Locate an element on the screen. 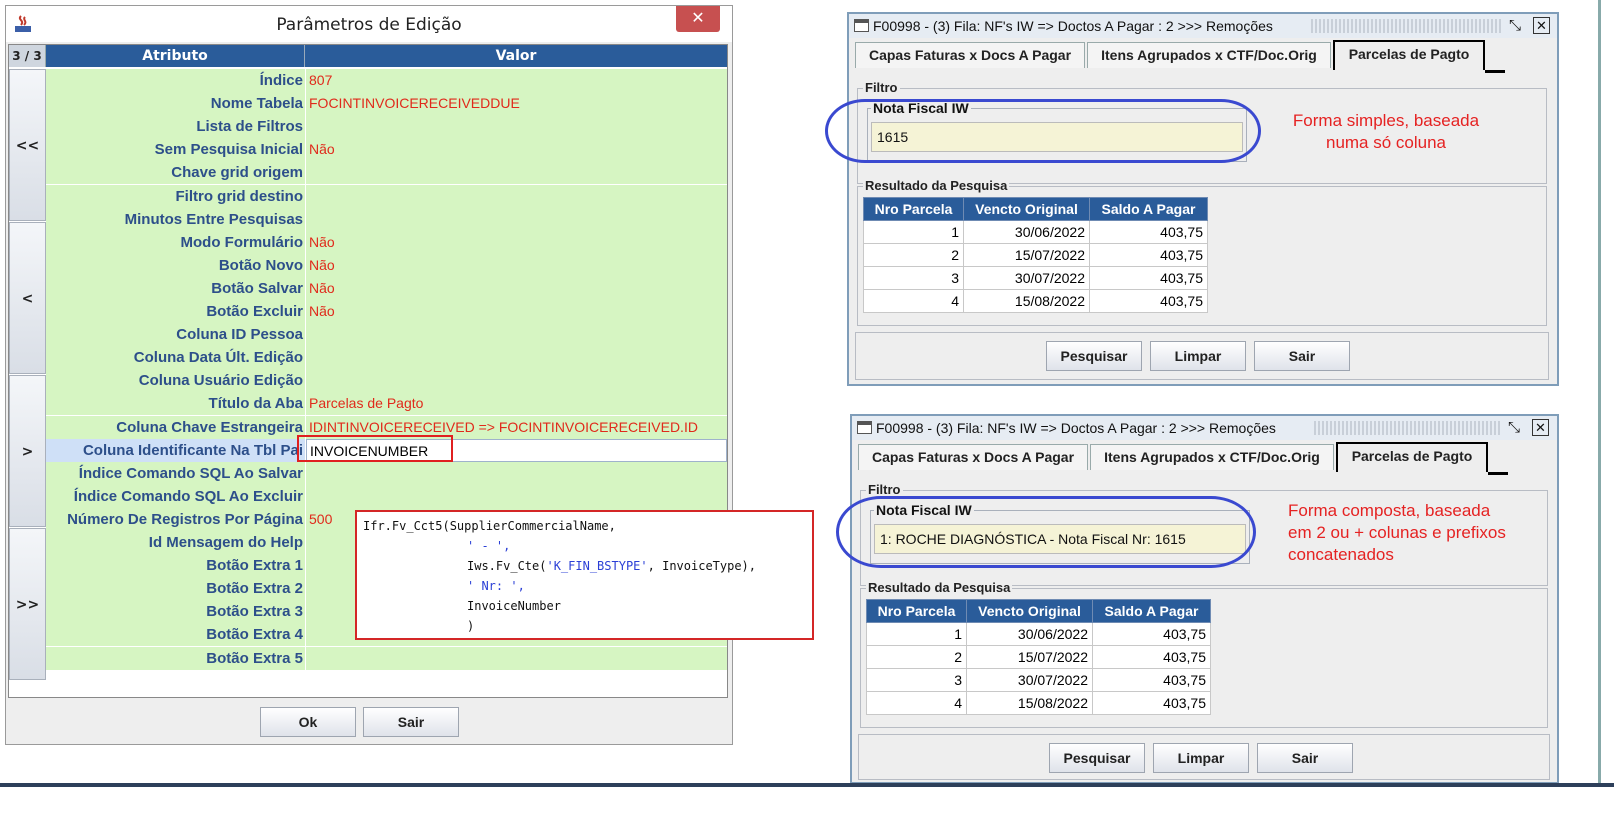 This screenshot has width=1614, height=817. attribute-row: Modo Formulário Não is located at coordinates (386, 242).